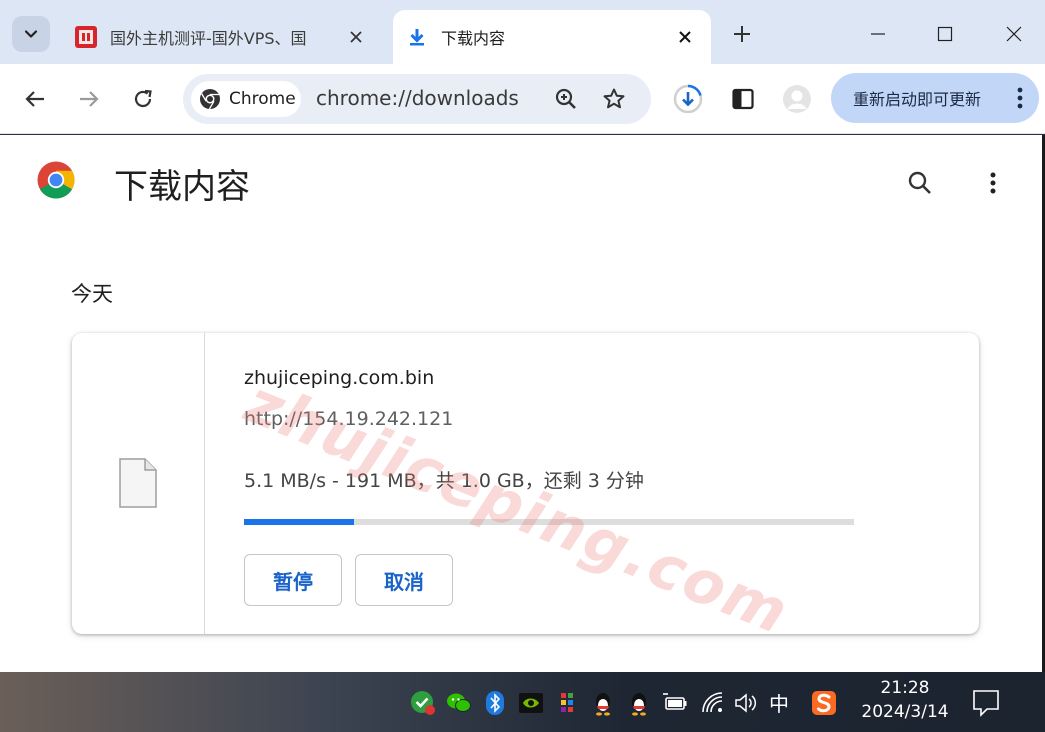  I want to click on back-button, so click(35, 99).